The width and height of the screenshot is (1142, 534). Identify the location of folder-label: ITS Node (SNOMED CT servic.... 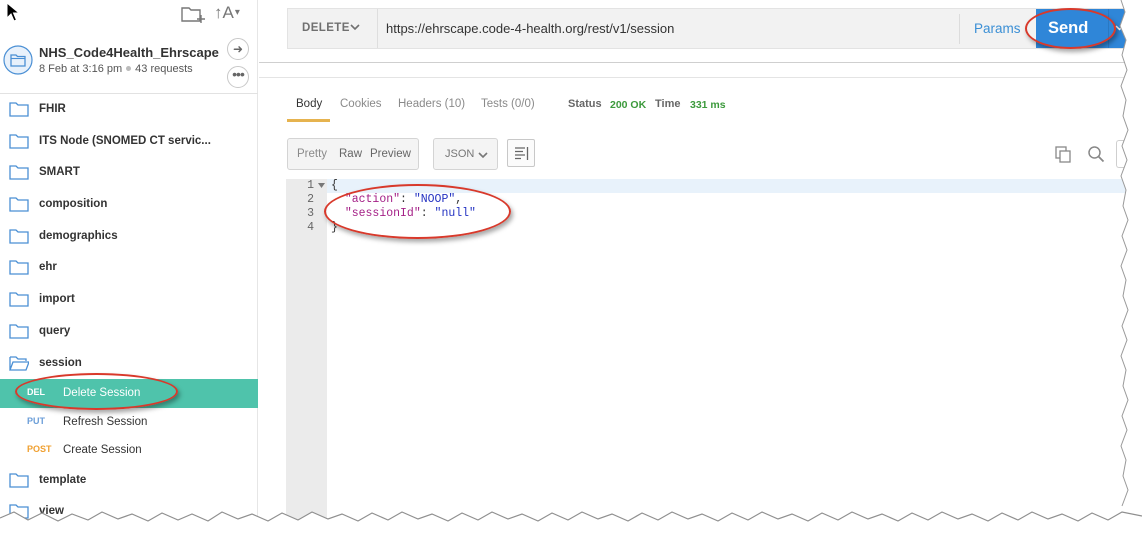
(125, 140).